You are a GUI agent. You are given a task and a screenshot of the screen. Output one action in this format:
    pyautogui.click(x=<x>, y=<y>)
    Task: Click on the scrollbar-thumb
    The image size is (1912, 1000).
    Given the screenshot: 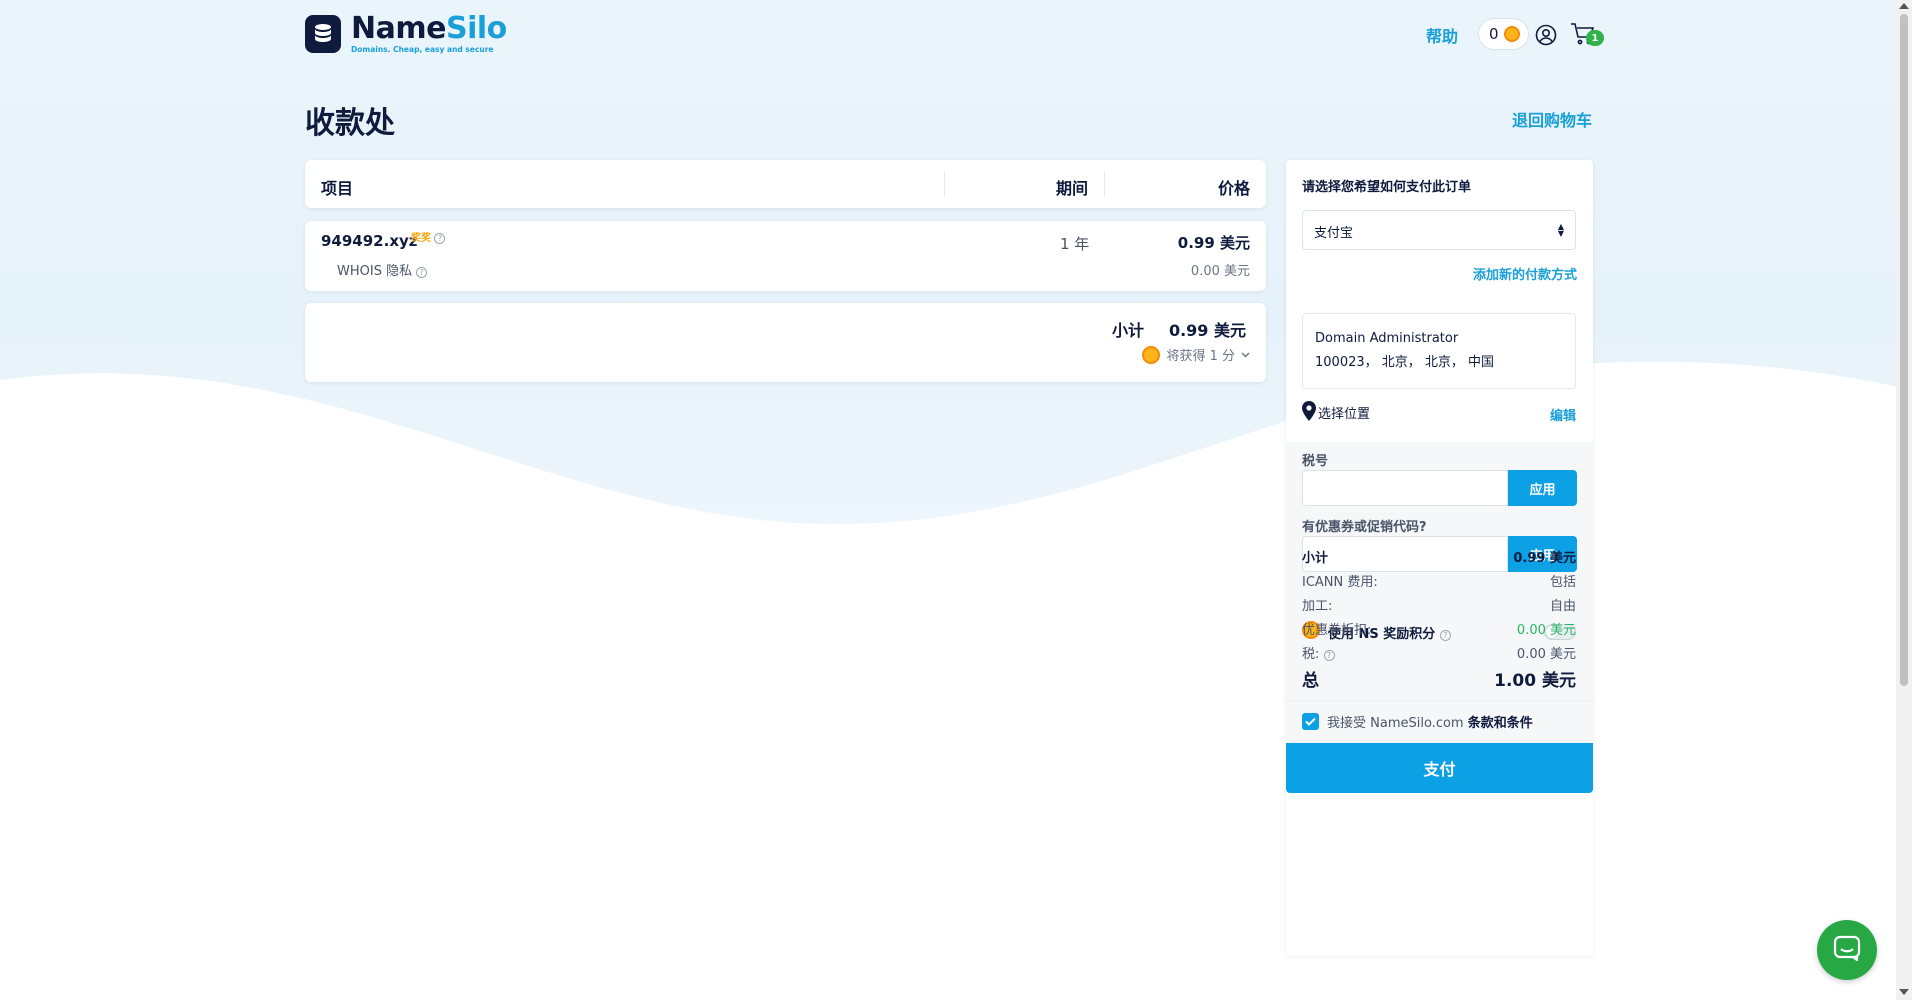 What is the action you would take?
    pyautogui.click(x=1904, y=350)
    